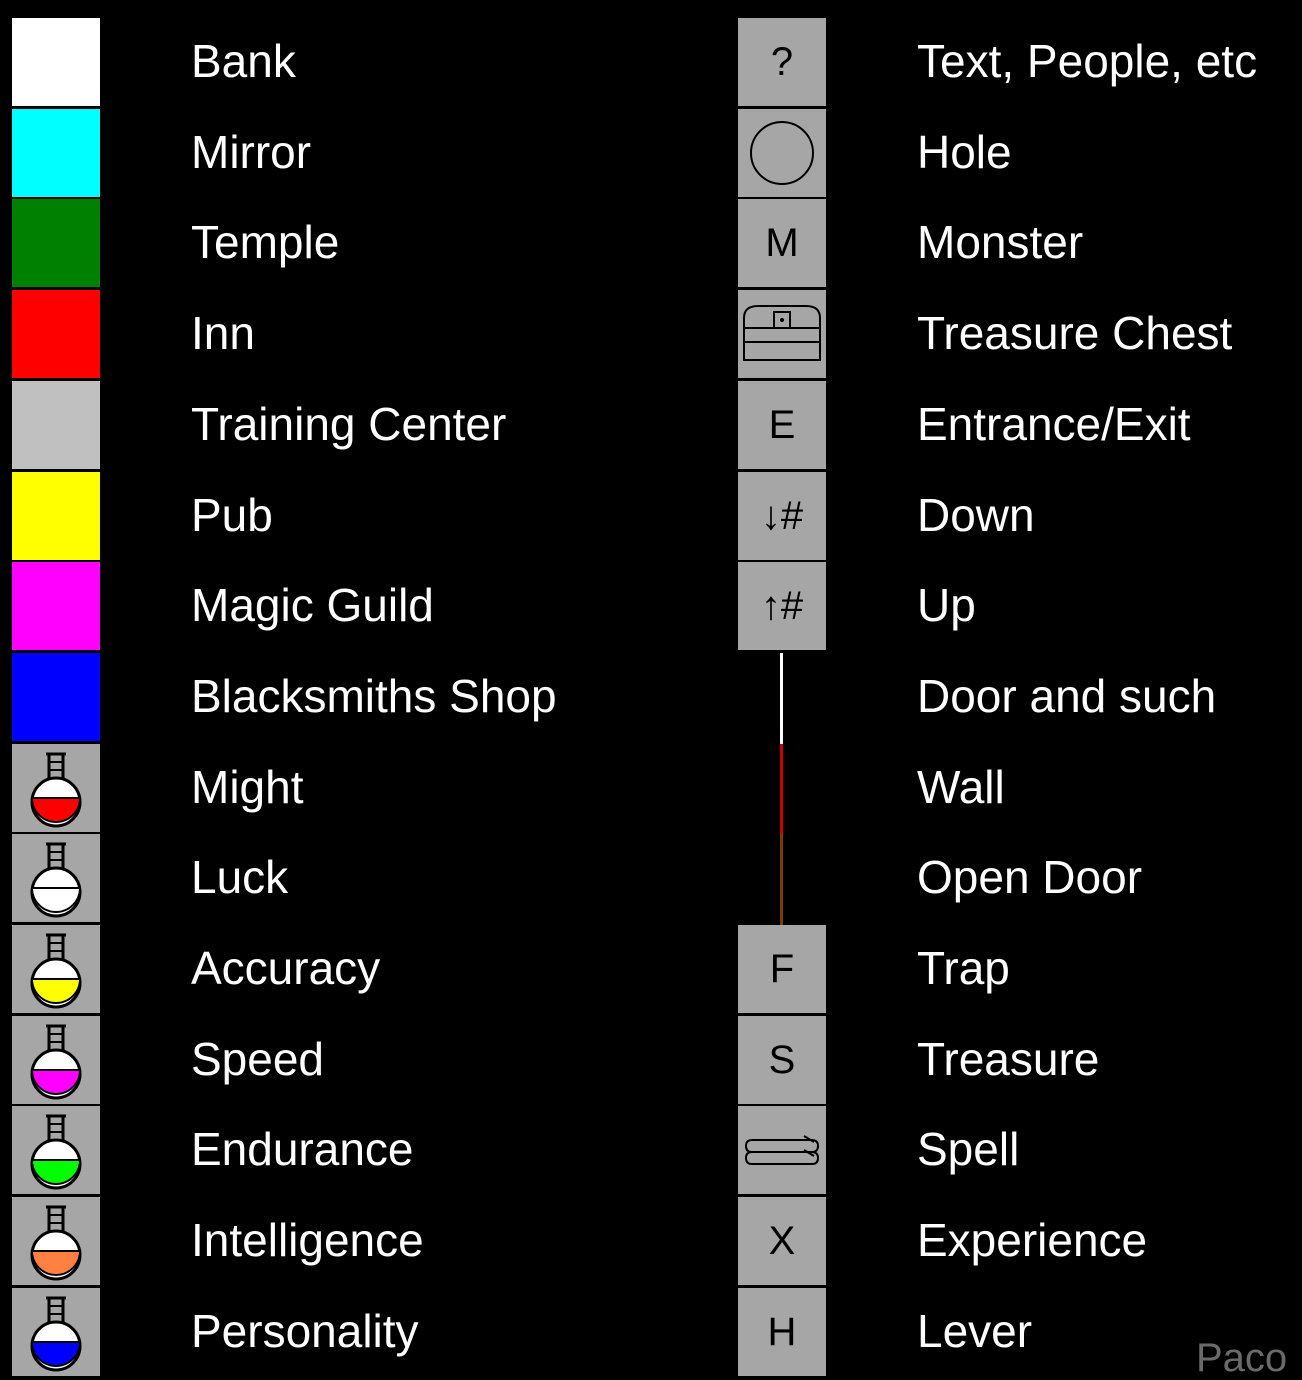  What do you see at coordinates (975, 1330) in the screenshot?
I see `legend-label: Lever` at bounding box center [975, 1330].